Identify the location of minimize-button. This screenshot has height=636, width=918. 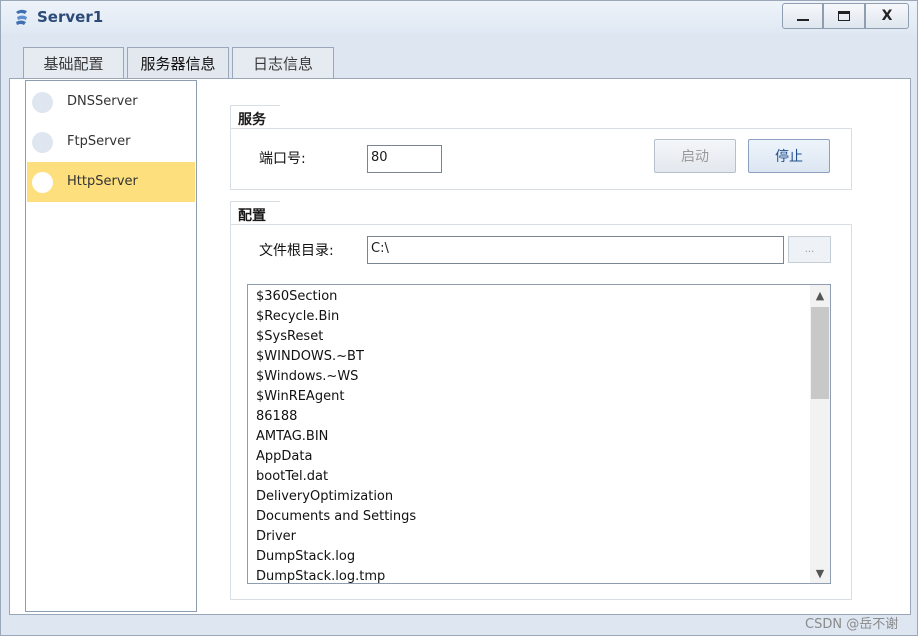
(802, 16).